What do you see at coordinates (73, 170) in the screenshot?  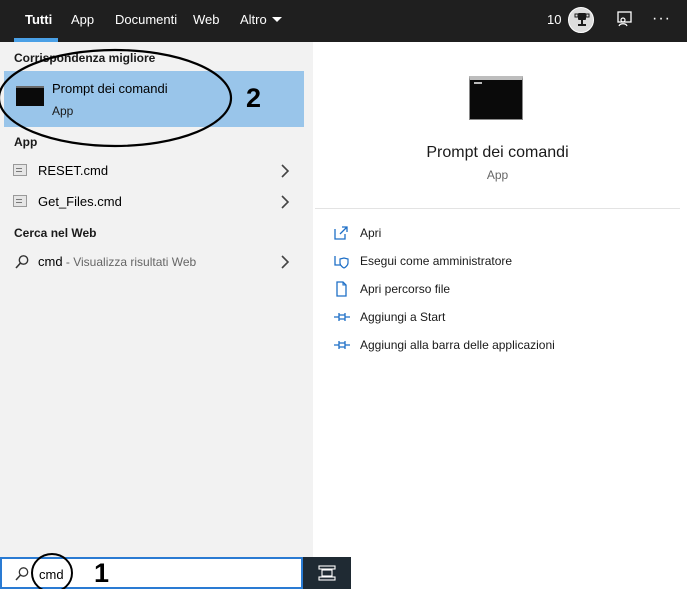 I see `app-result-label: RESET.cmd` at bounding box center [73, 170].